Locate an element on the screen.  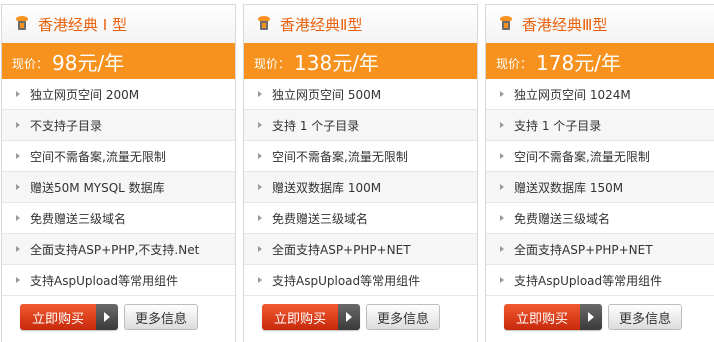
plan-name: 香港经典Ⅲ型 is located at coordinates (565, 24).